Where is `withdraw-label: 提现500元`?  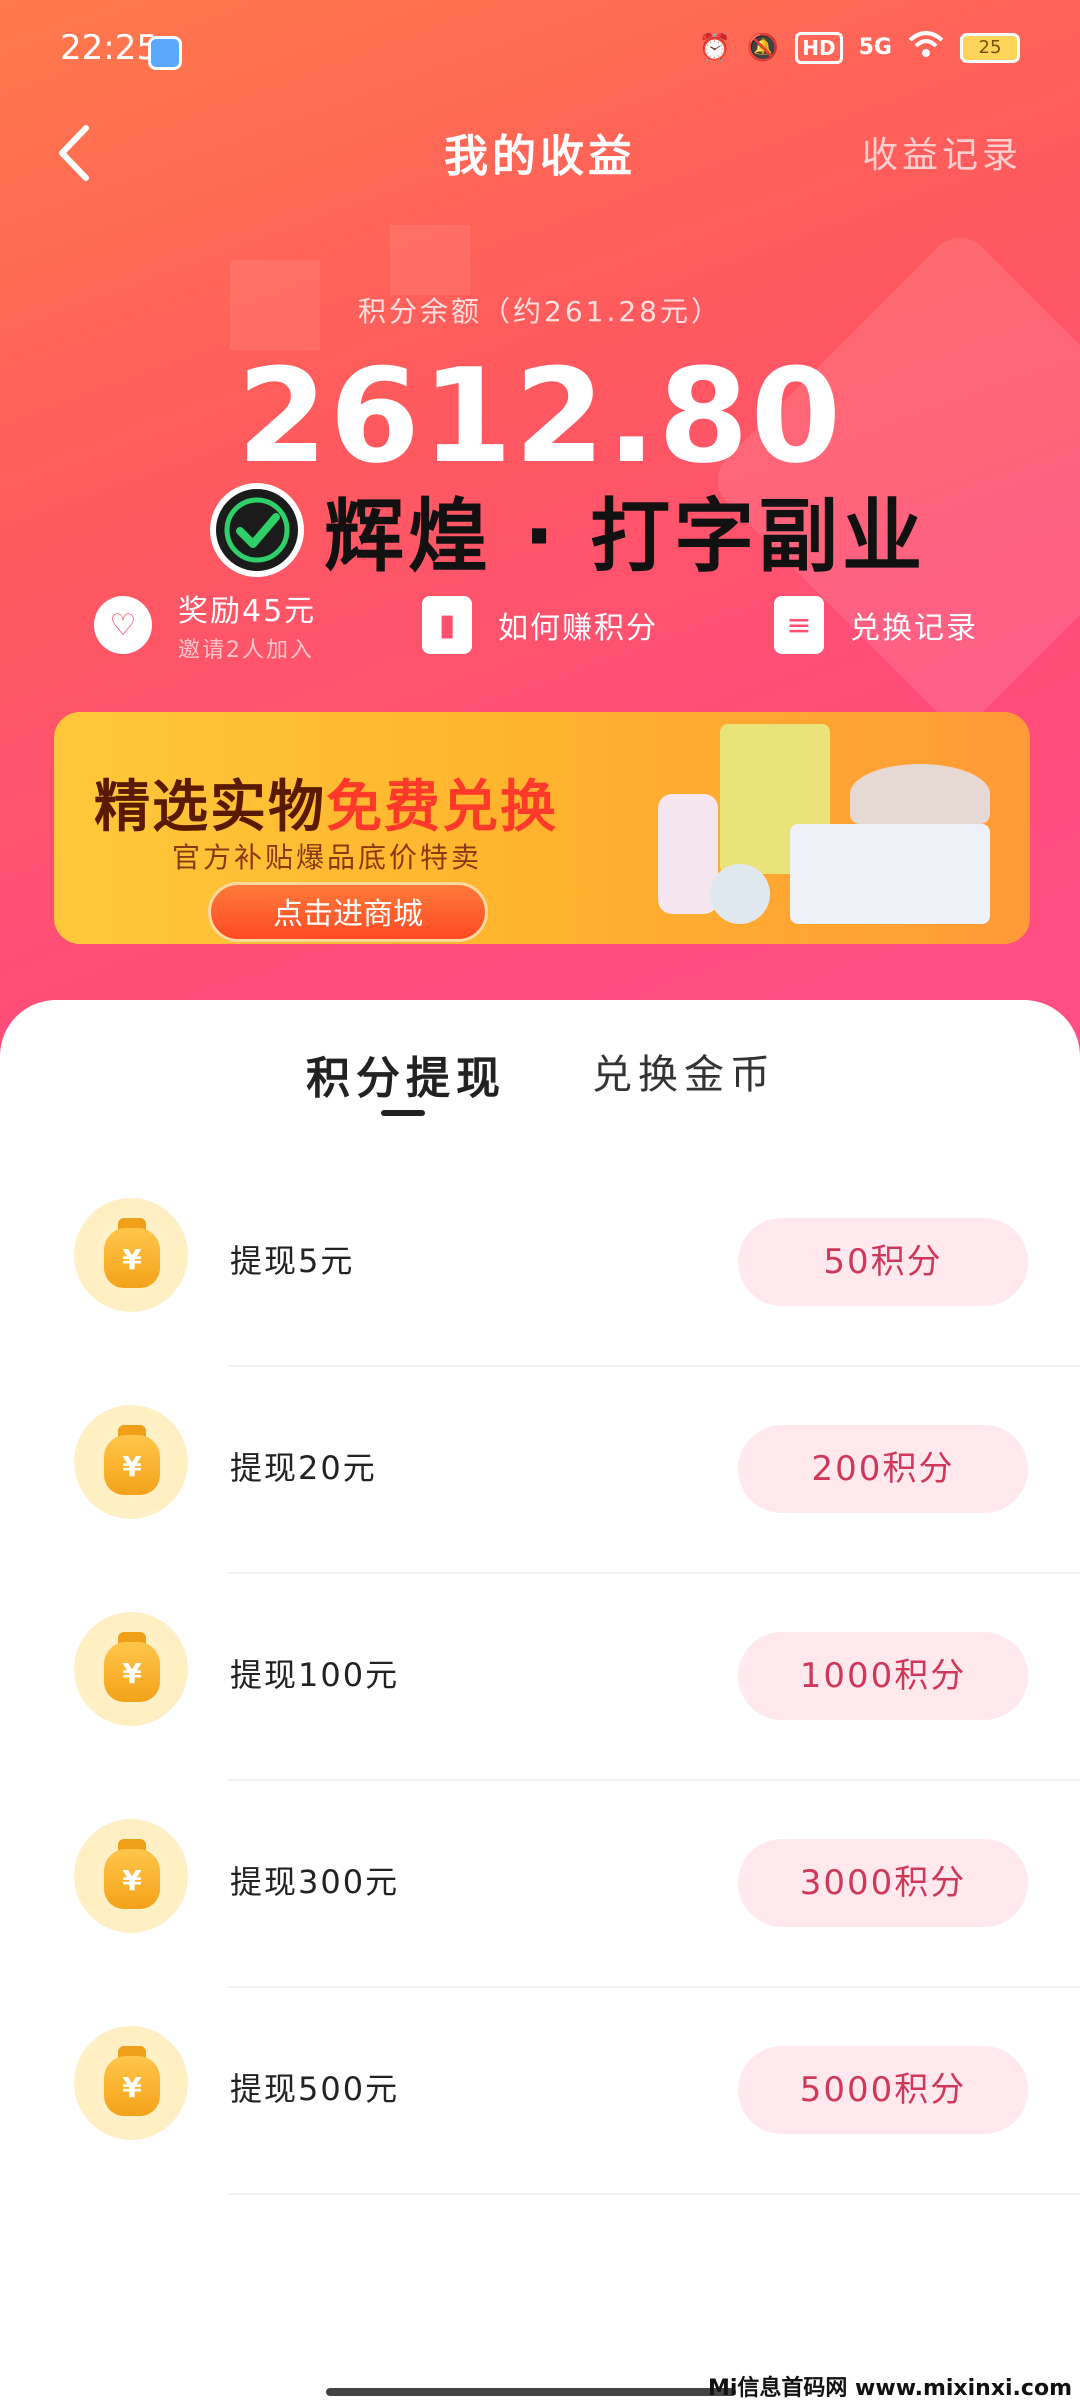
withdraw-label: 提现500元 is located at coordinates (315, 2089).